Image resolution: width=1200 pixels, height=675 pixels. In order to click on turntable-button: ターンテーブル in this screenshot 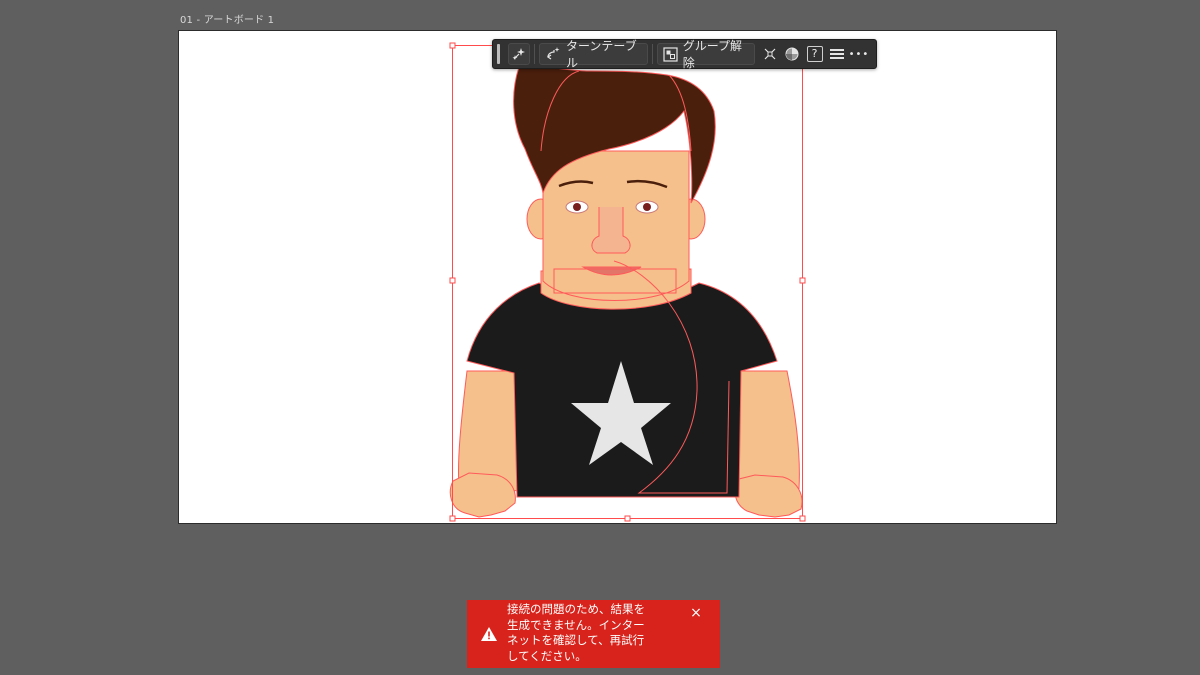, I will do `click(593, 54)`.